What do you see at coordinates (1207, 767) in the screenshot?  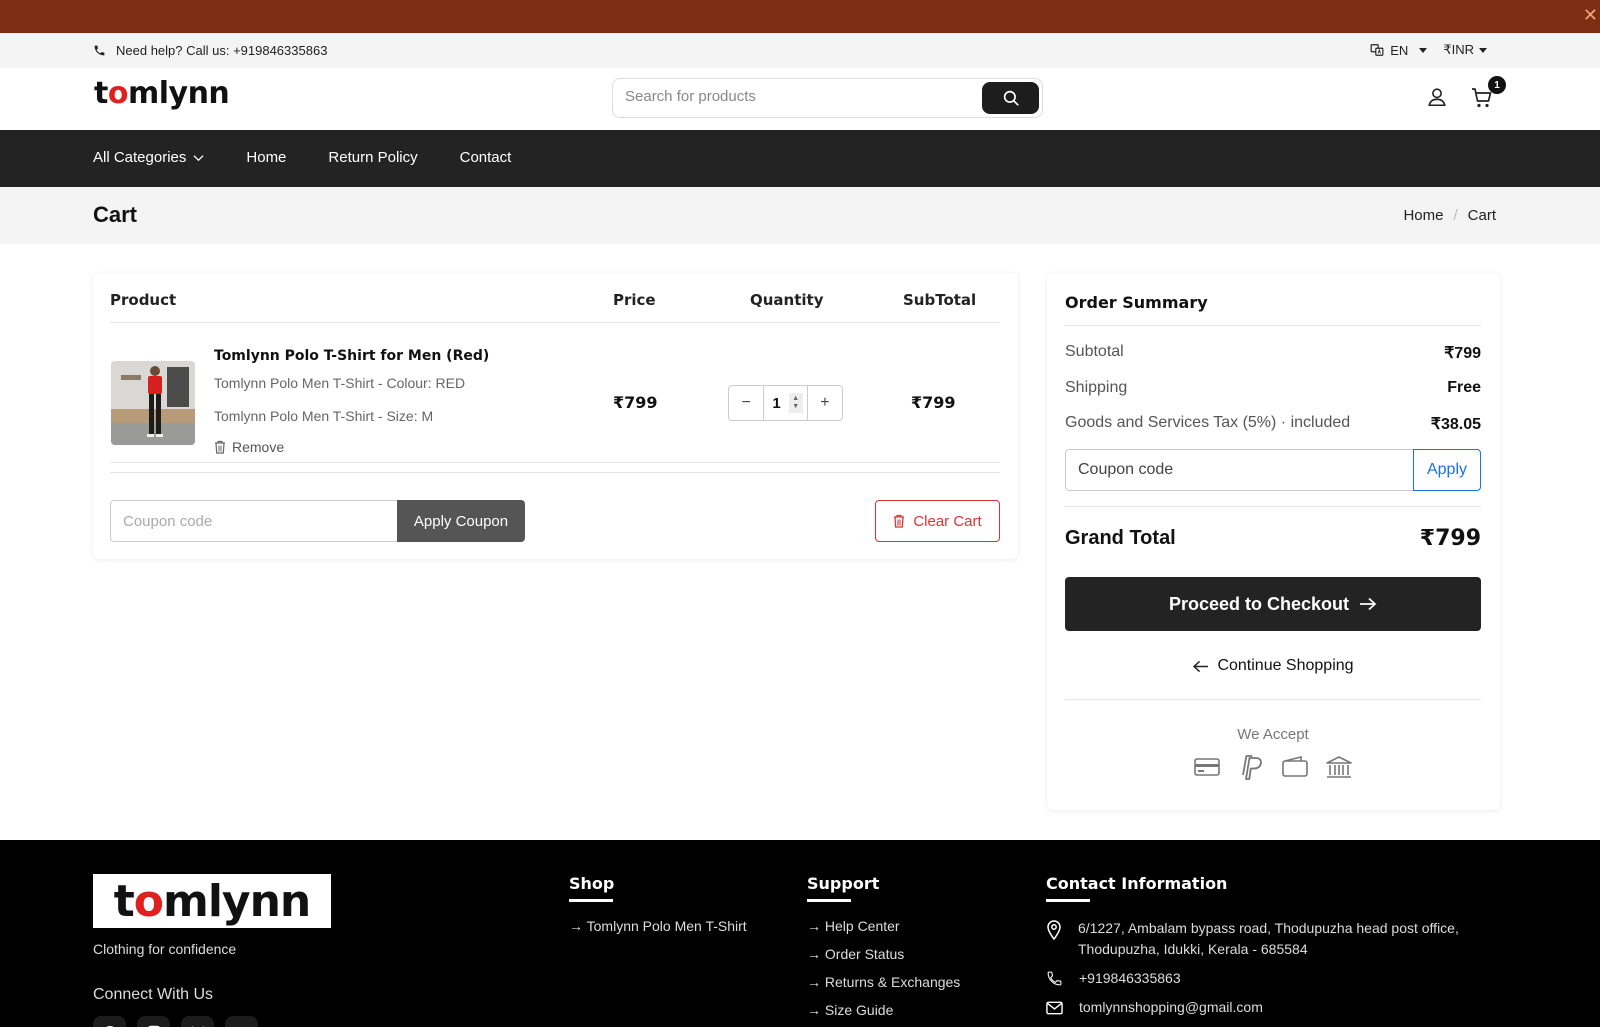 I see `credit-card-icon` at bounding box center [1207, 767].